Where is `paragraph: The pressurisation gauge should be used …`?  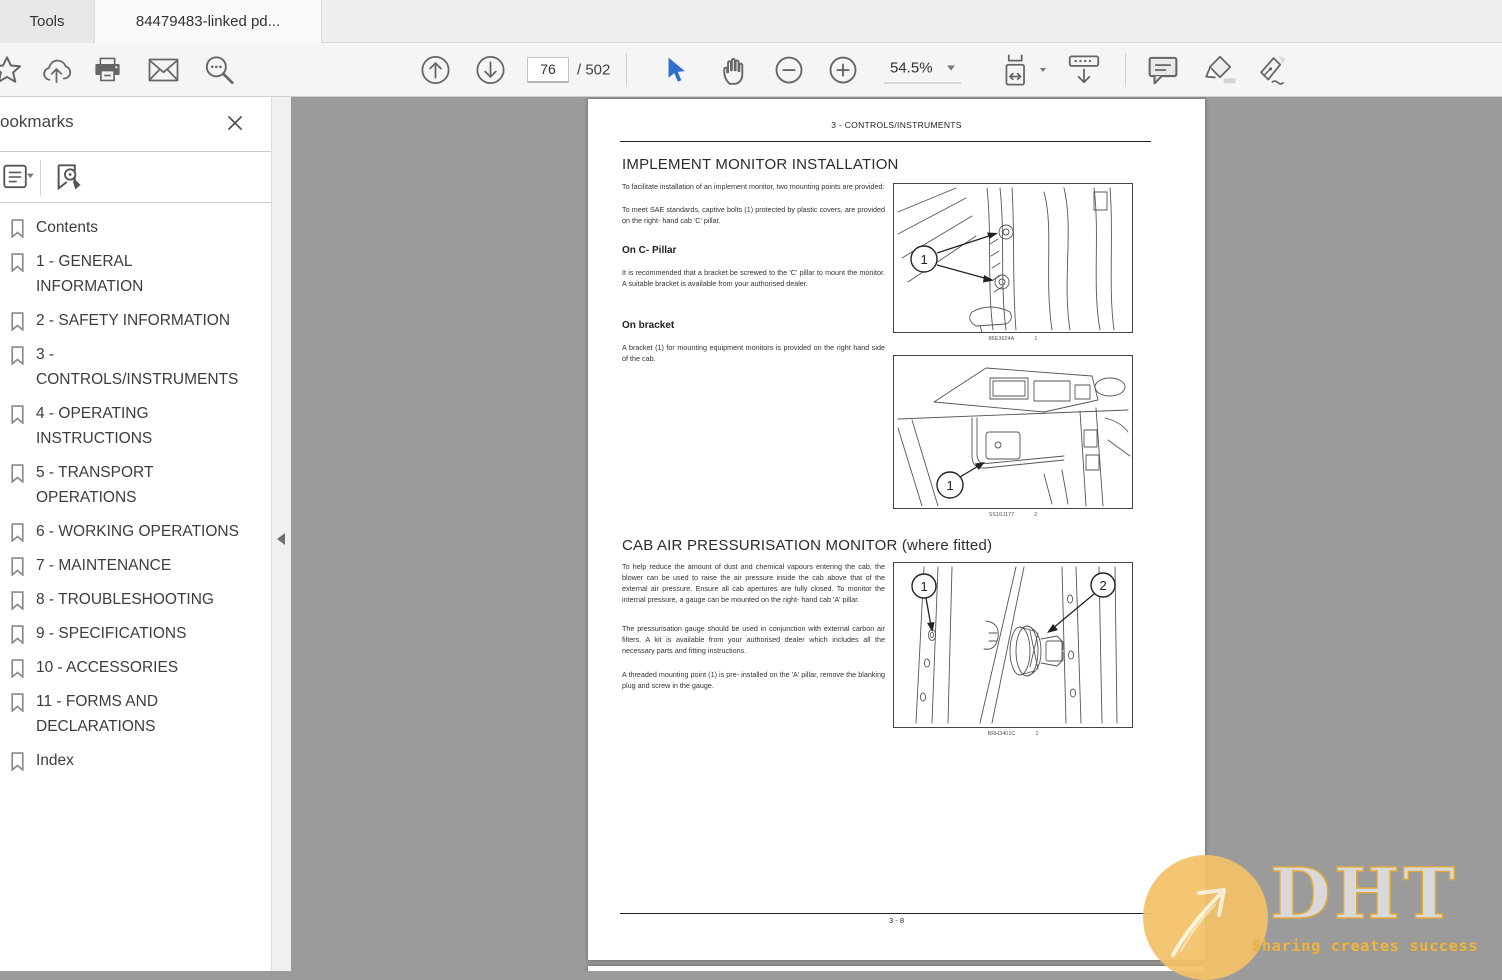
paragraph: The pressurisation gauge should be used … is located at coordinates (753, 639).